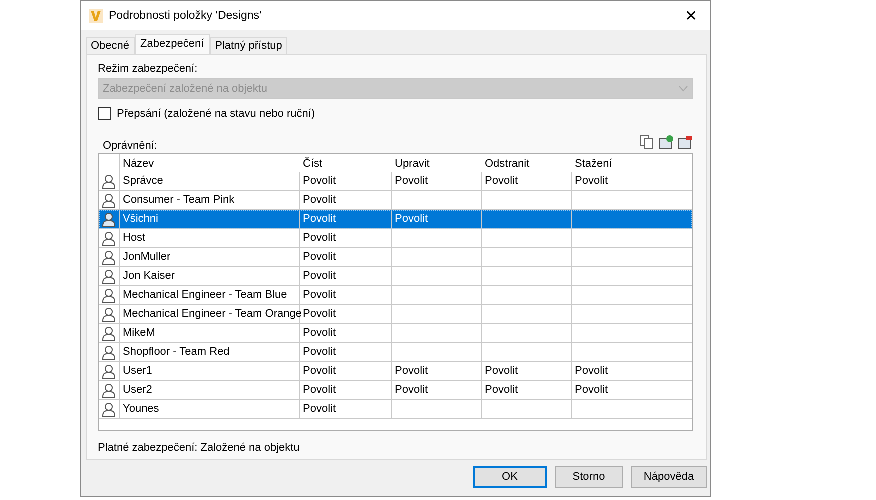 This screenshot has height=500, width=876. I want to click on dialog-button: Nápověda, so click(669, 477).